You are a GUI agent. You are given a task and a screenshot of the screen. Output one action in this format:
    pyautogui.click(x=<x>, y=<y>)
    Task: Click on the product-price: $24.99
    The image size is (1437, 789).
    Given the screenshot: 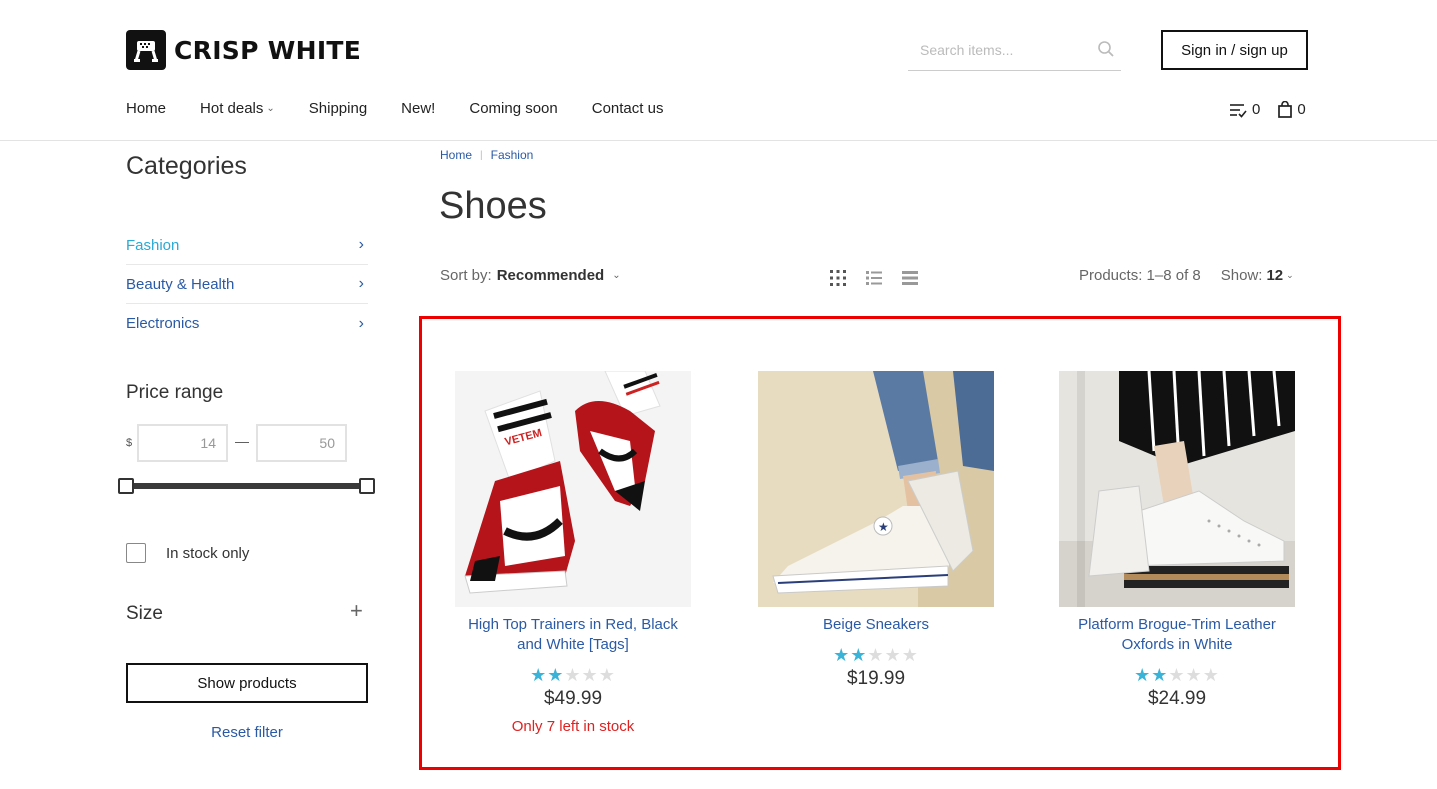 What is the action you would take?
    pyautogui.click(x=1177, y=698)
    